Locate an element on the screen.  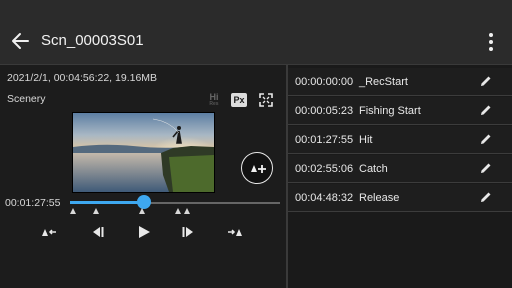
step-forward-icon is located at coordinates (189, 232).